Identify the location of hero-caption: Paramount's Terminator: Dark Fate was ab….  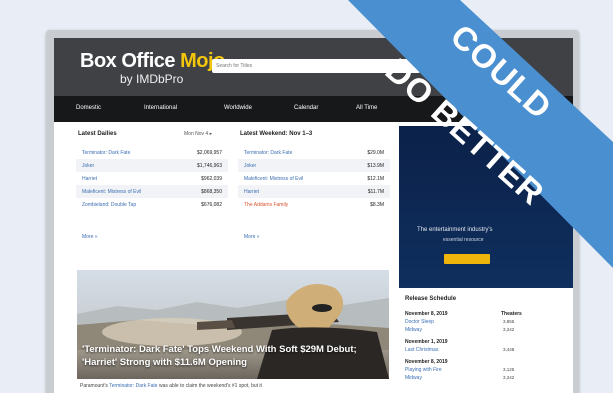
(171, 386).